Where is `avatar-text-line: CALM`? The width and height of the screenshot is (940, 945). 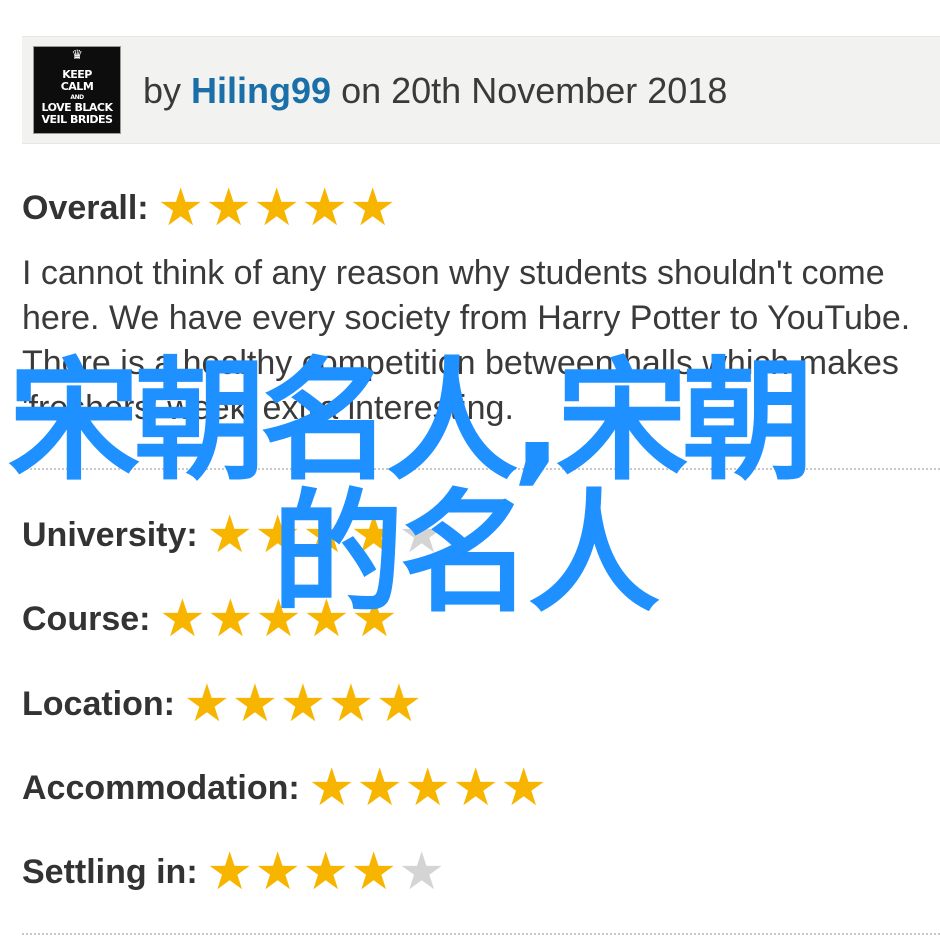
avatar-text-line: CALM is located at coordinates (77, 86).